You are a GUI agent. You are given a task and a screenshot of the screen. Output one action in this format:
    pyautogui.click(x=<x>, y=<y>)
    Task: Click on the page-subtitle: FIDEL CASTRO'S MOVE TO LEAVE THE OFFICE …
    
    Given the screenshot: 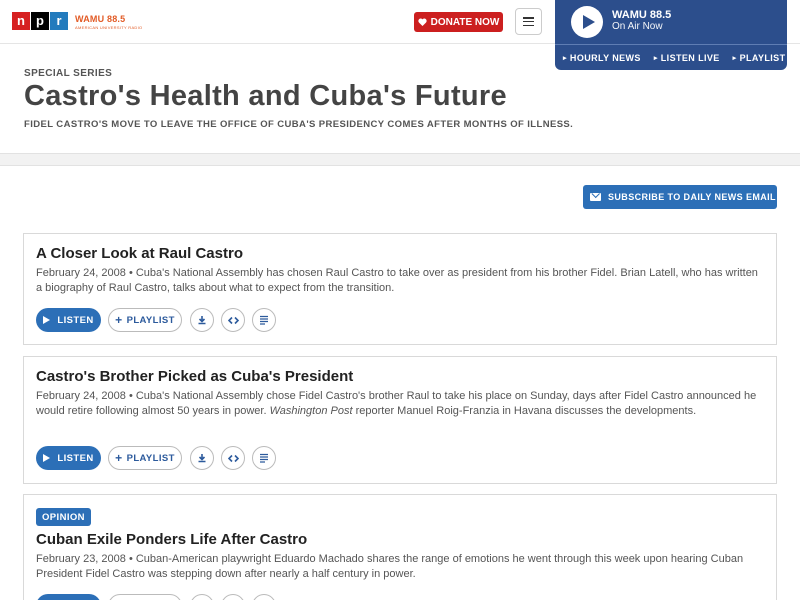 What is the action you would take?
    pyautogui.click(x=299, y=124)
    